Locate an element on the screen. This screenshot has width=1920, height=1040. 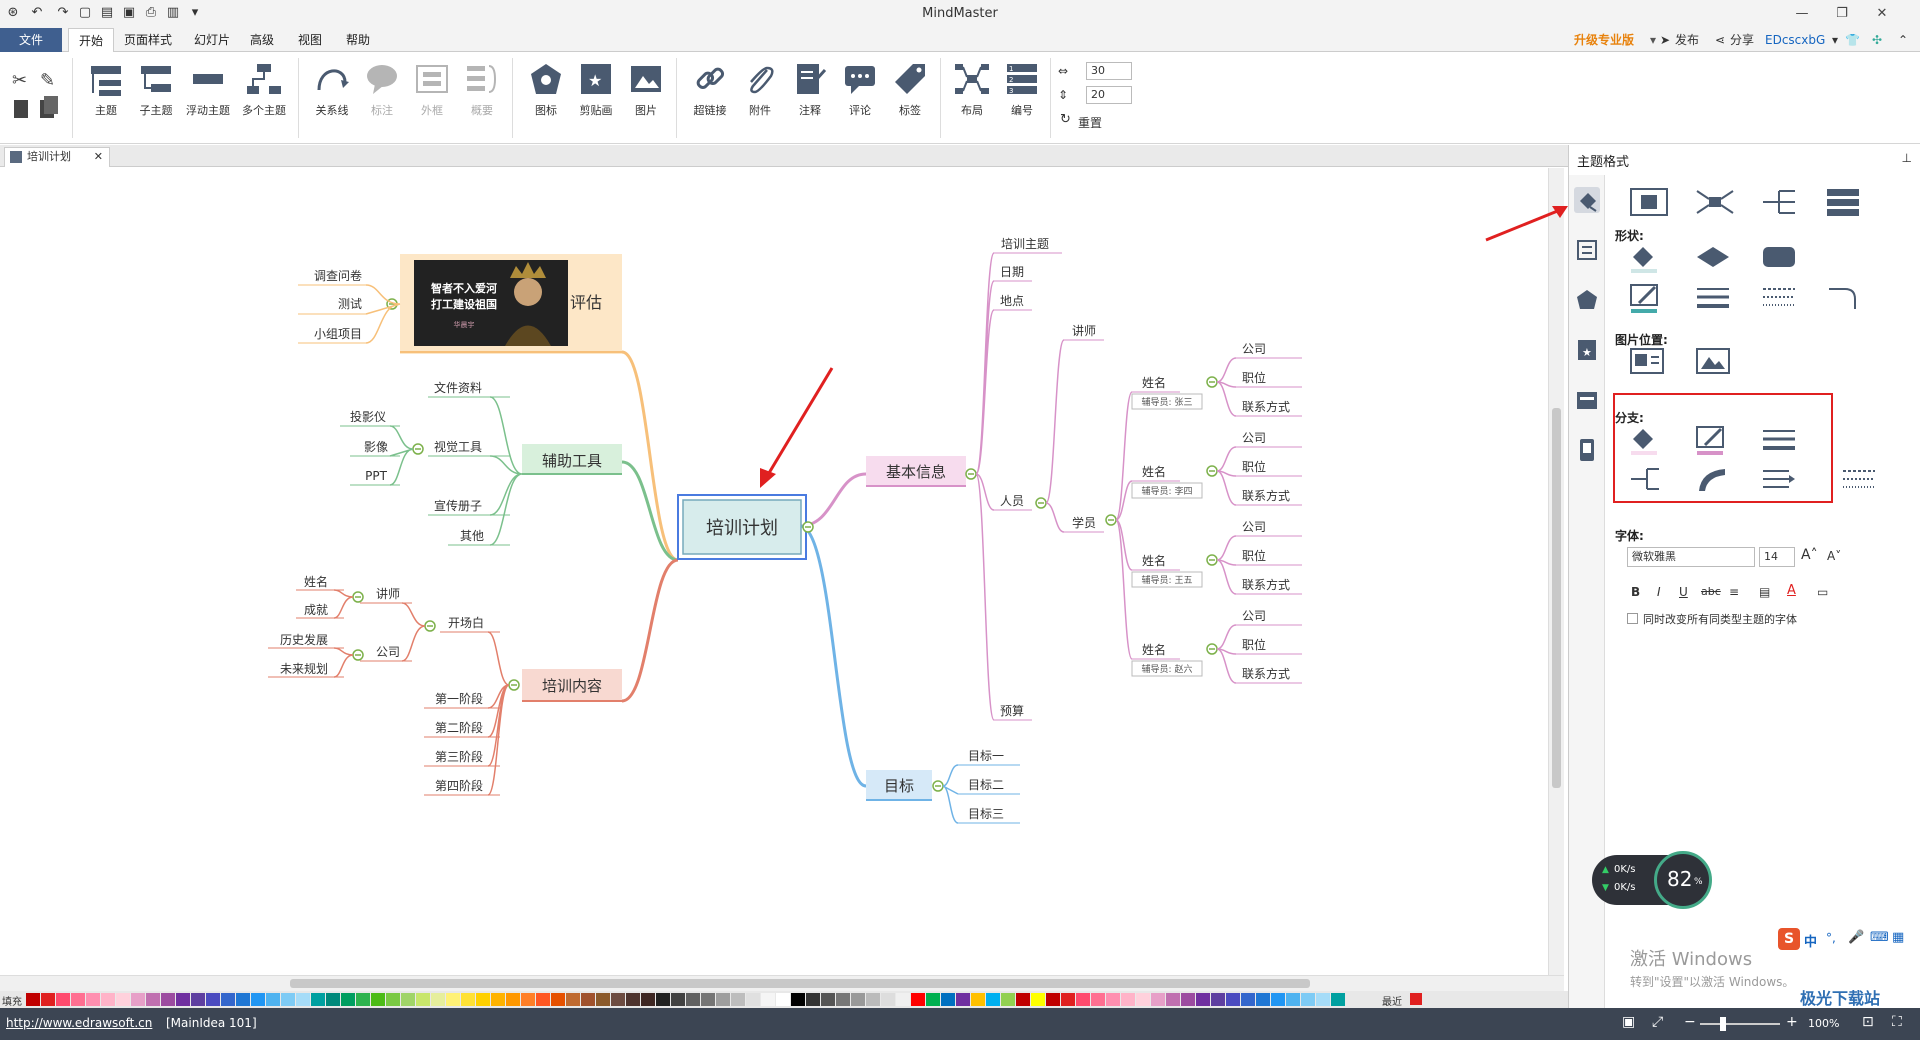
upgrade-button: 升级专业版 is located at coordinates (1604, 40).